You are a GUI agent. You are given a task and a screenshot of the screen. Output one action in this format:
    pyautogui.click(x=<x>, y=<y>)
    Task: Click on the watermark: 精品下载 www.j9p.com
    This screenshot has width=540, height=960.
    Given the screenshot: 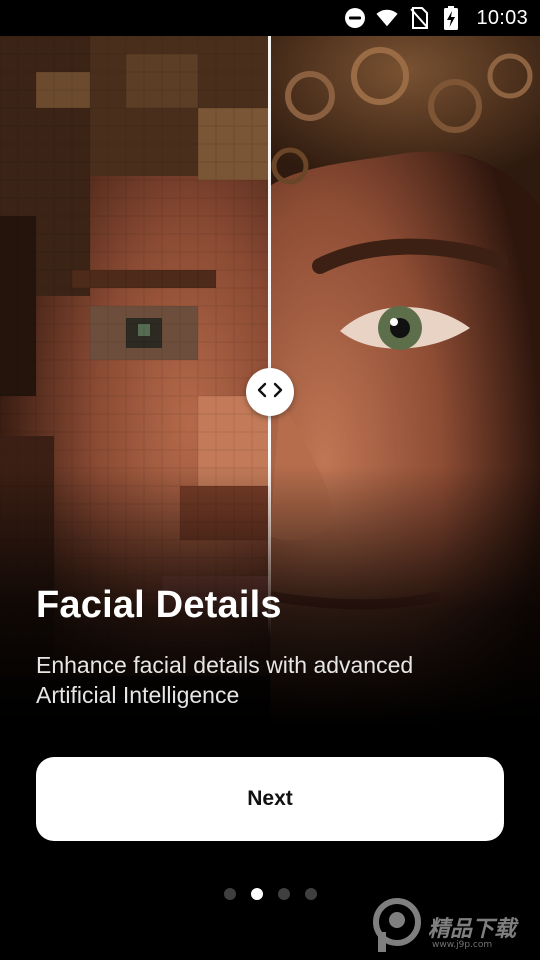 What is the action you would take?
    pyautogui.click(x=452, y=927)
    